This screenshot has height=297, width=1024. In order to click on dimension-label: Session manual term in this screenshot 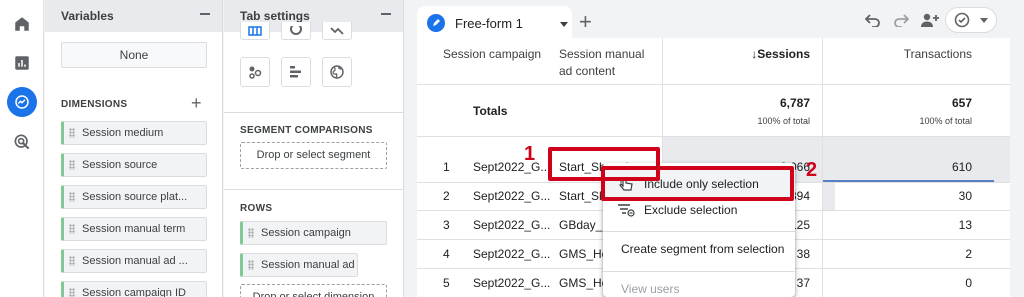, I will do `click(134, 229)`.